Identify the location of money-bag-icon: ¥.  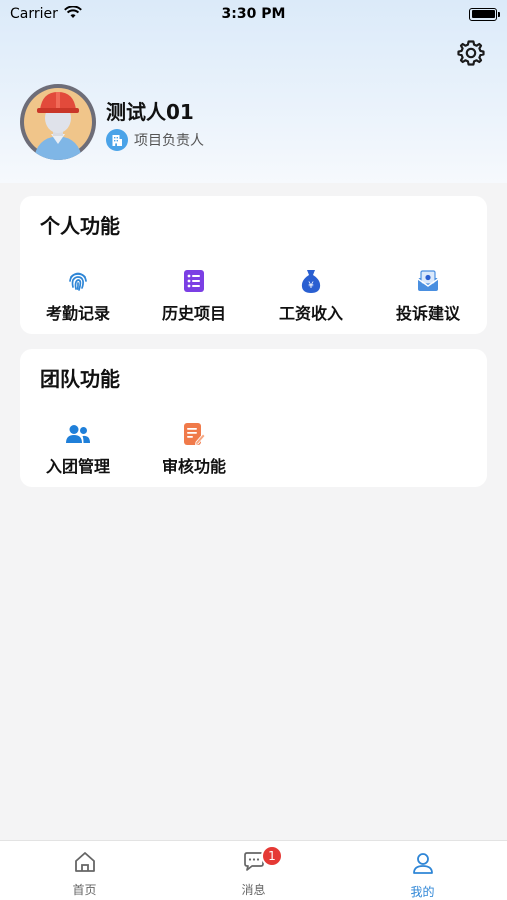
(311, 281).